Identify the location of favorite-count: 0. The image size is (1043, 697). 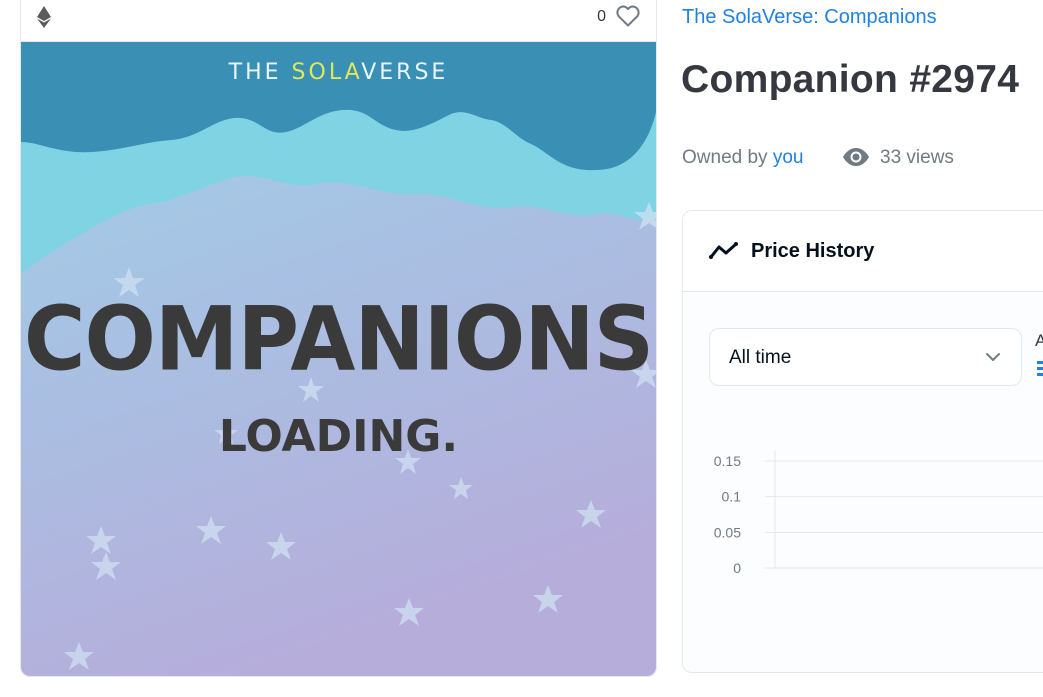
(601, 16).